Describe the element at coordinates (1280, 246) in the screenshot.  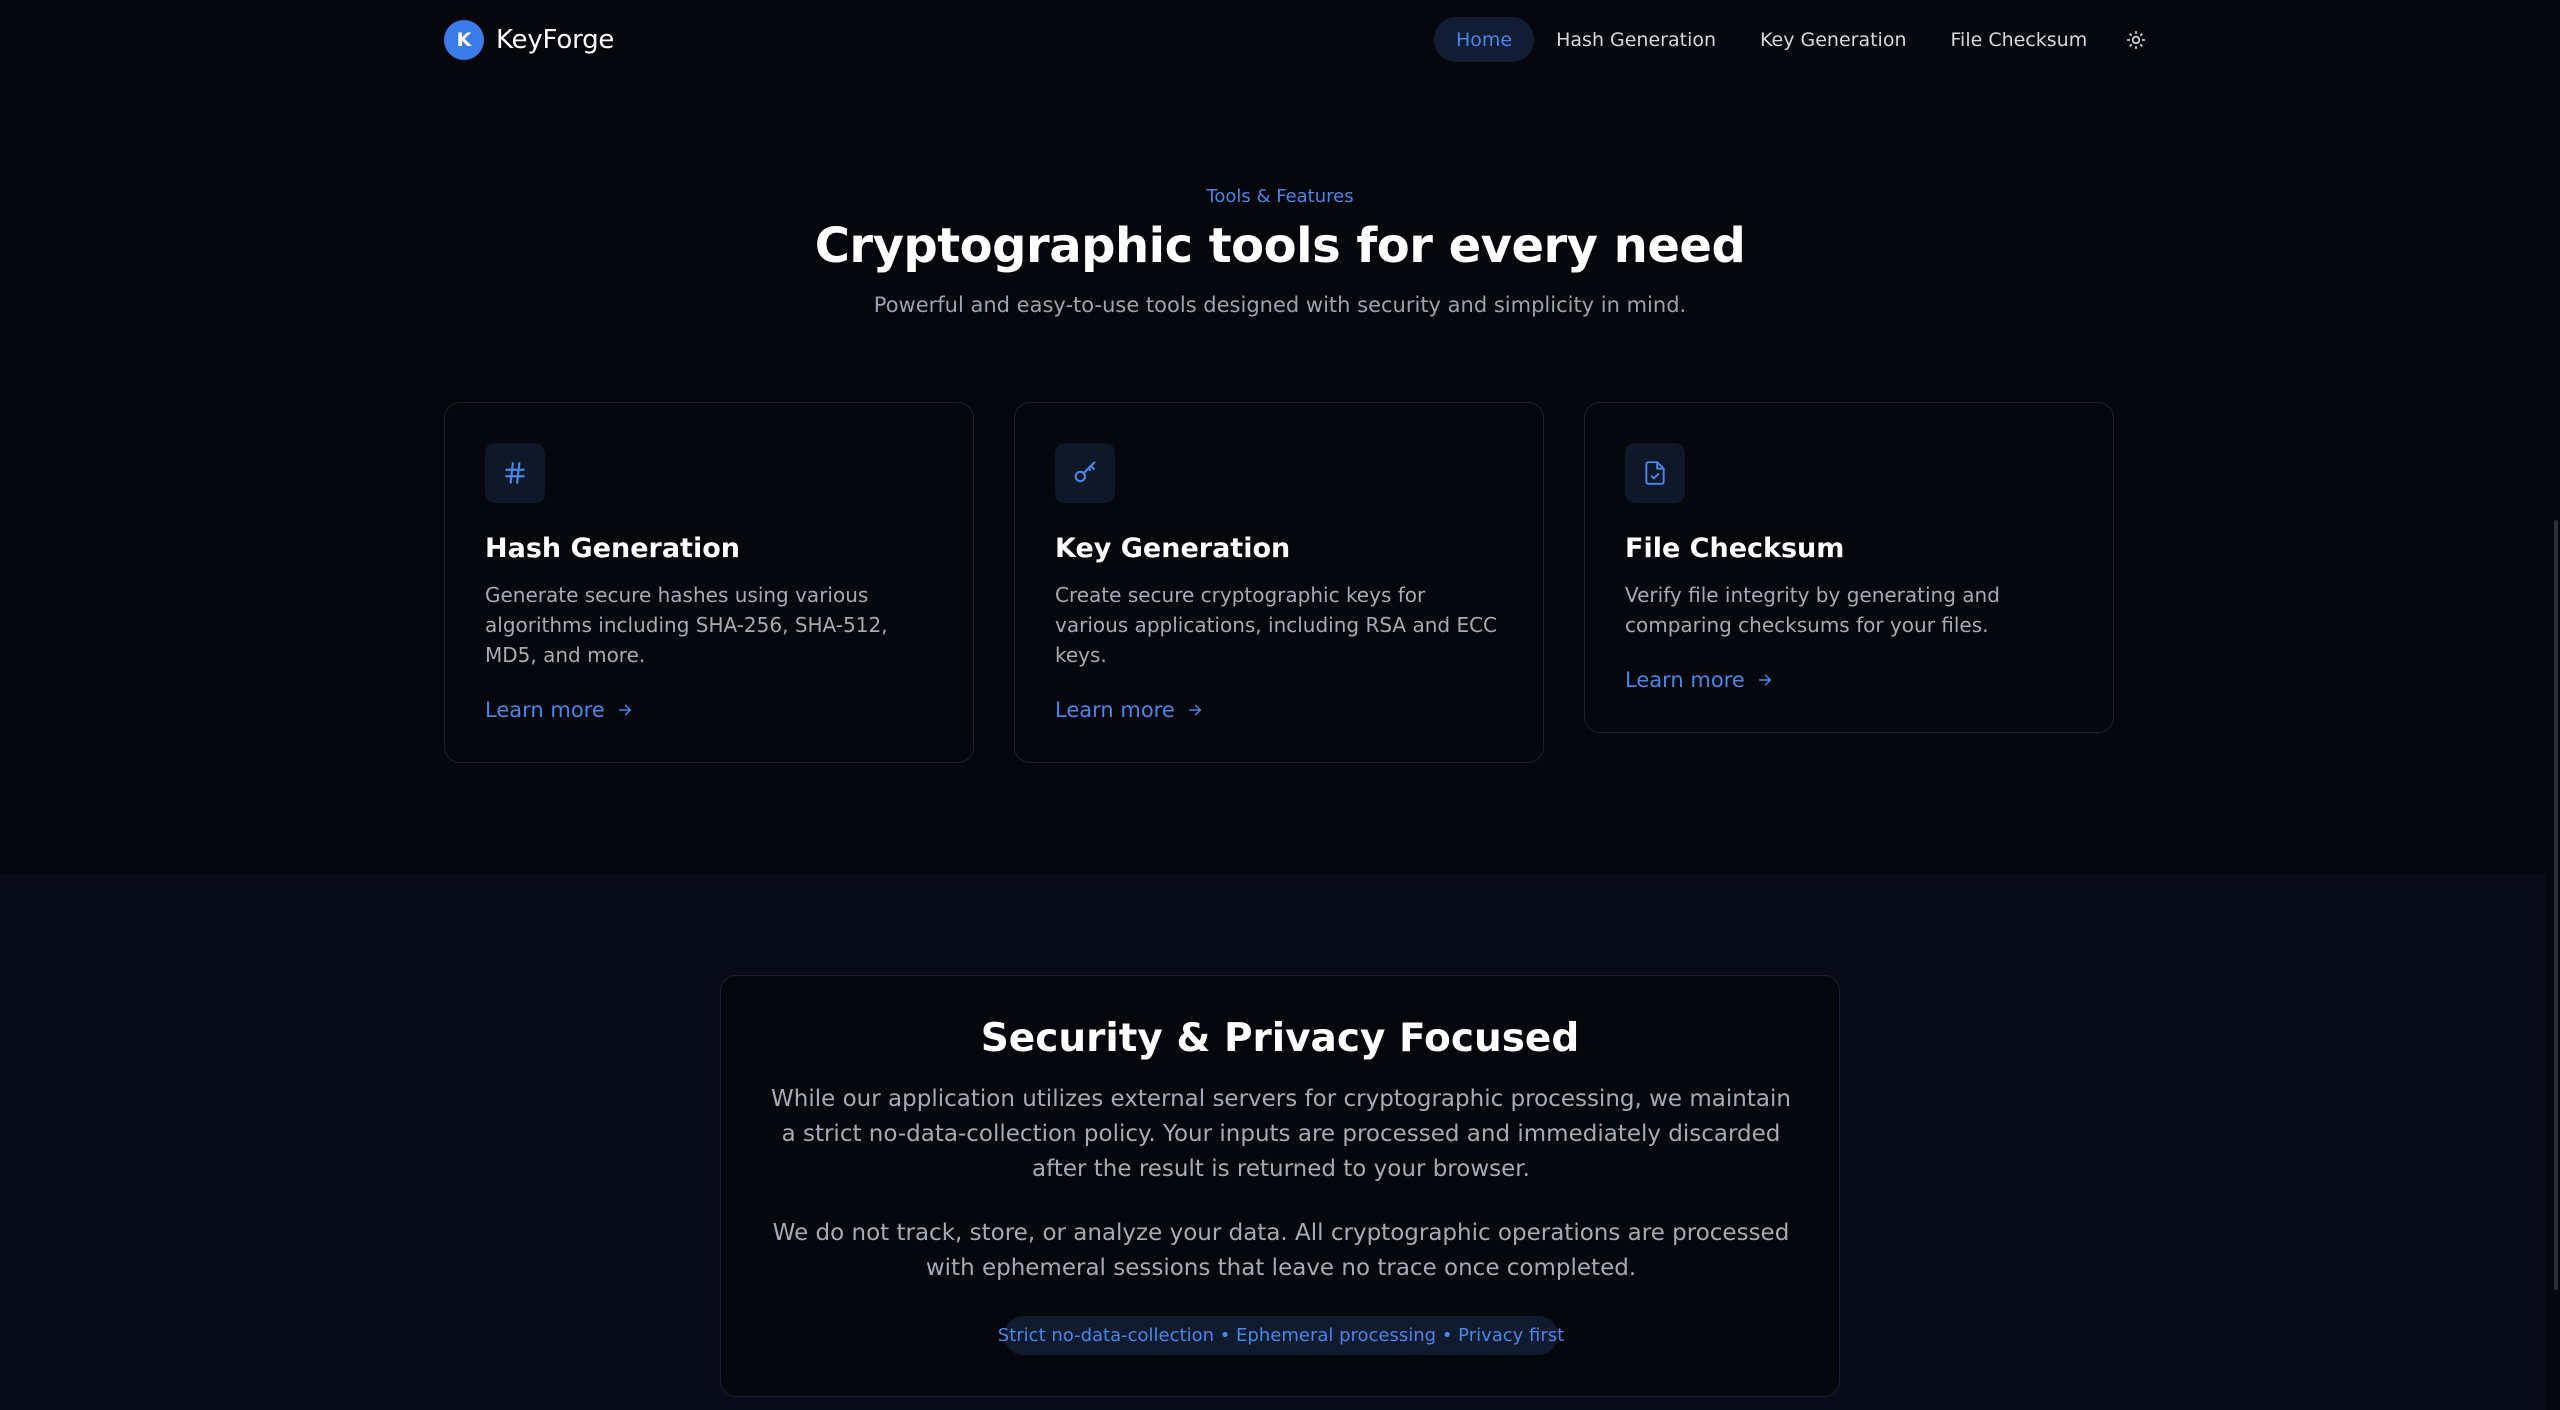
I see `page-title: Cryptographic tools for every need` at that location.